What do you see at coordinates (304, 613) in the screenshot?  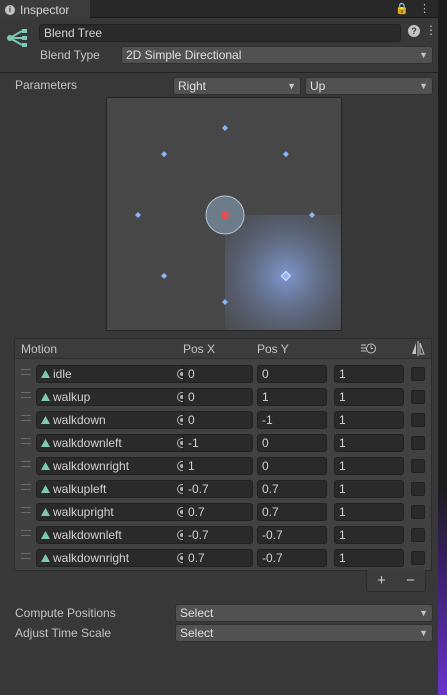 I see `compute-positions-dropdown: Select ▼` at bounding box center [304, 613].